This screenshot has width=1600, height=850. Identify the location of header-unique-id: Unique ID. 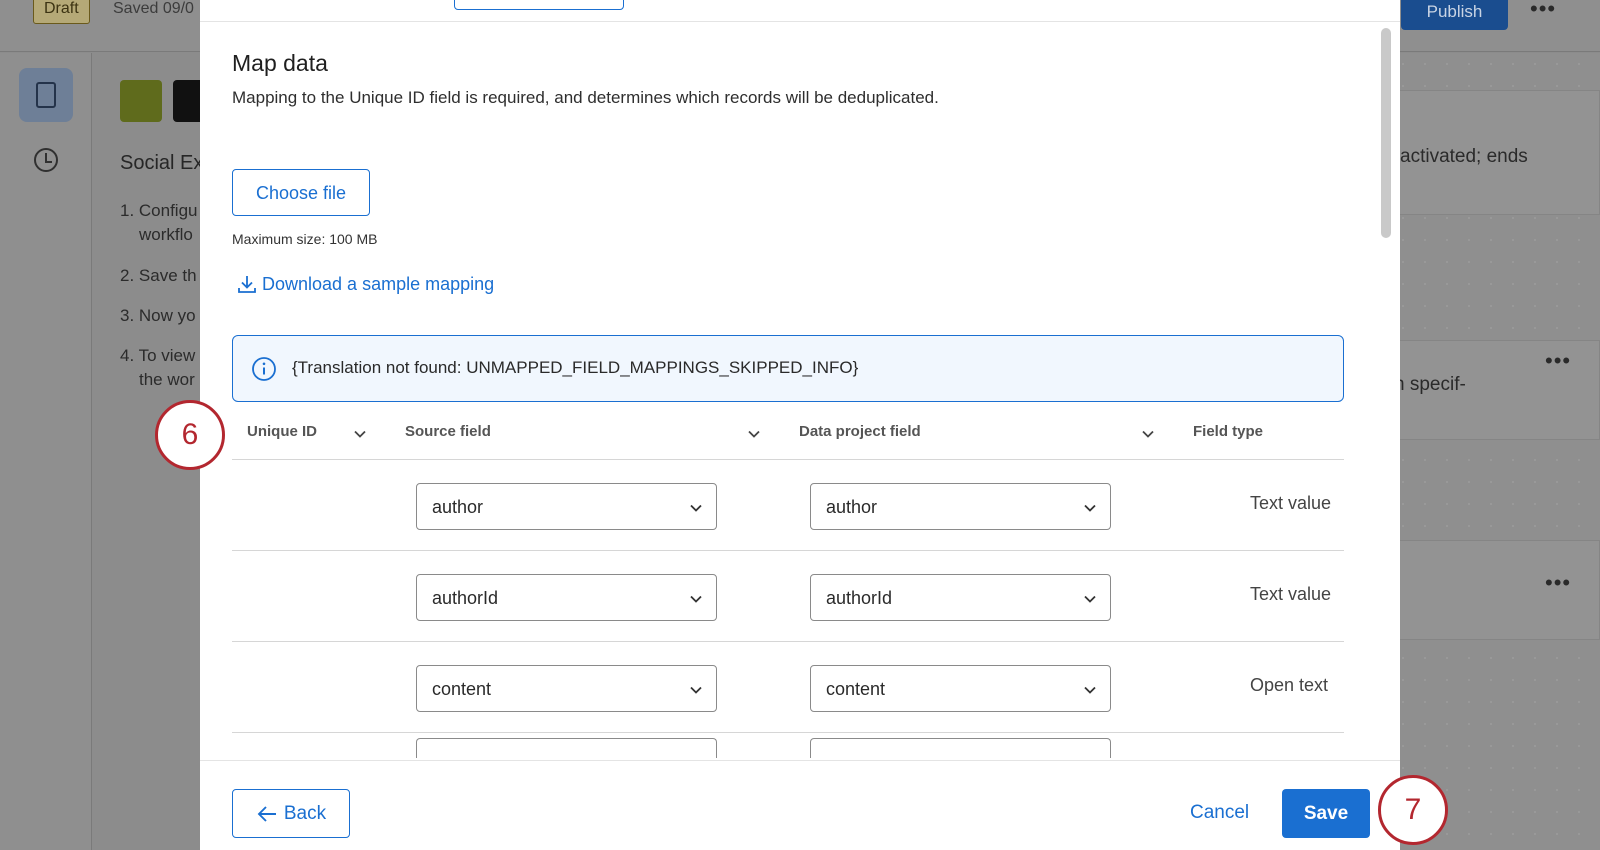
(282, 431).